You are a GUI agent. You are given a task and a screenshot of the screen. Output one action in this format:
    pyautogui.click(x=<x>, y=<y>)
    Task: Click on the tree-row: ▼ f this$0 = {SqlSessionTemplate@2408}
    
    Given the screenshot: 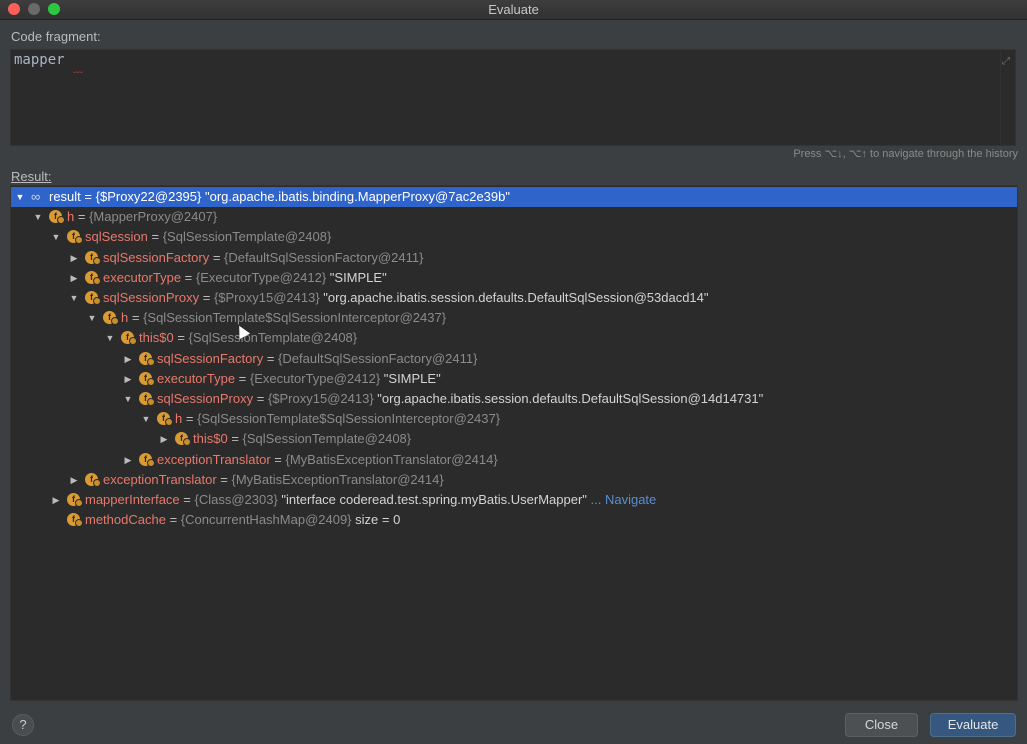 What is the action you would take?
    pyautogui.click(x=514, y=338)
    